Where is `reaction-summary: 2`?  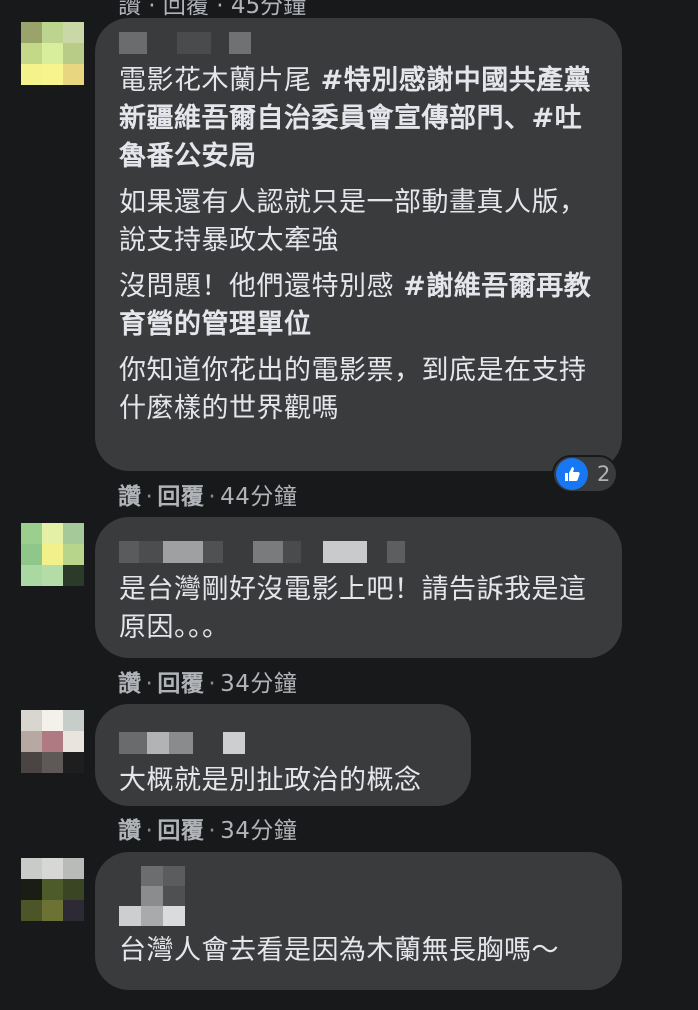
reaction-summary: 2 is located at coordinates (585, 474).